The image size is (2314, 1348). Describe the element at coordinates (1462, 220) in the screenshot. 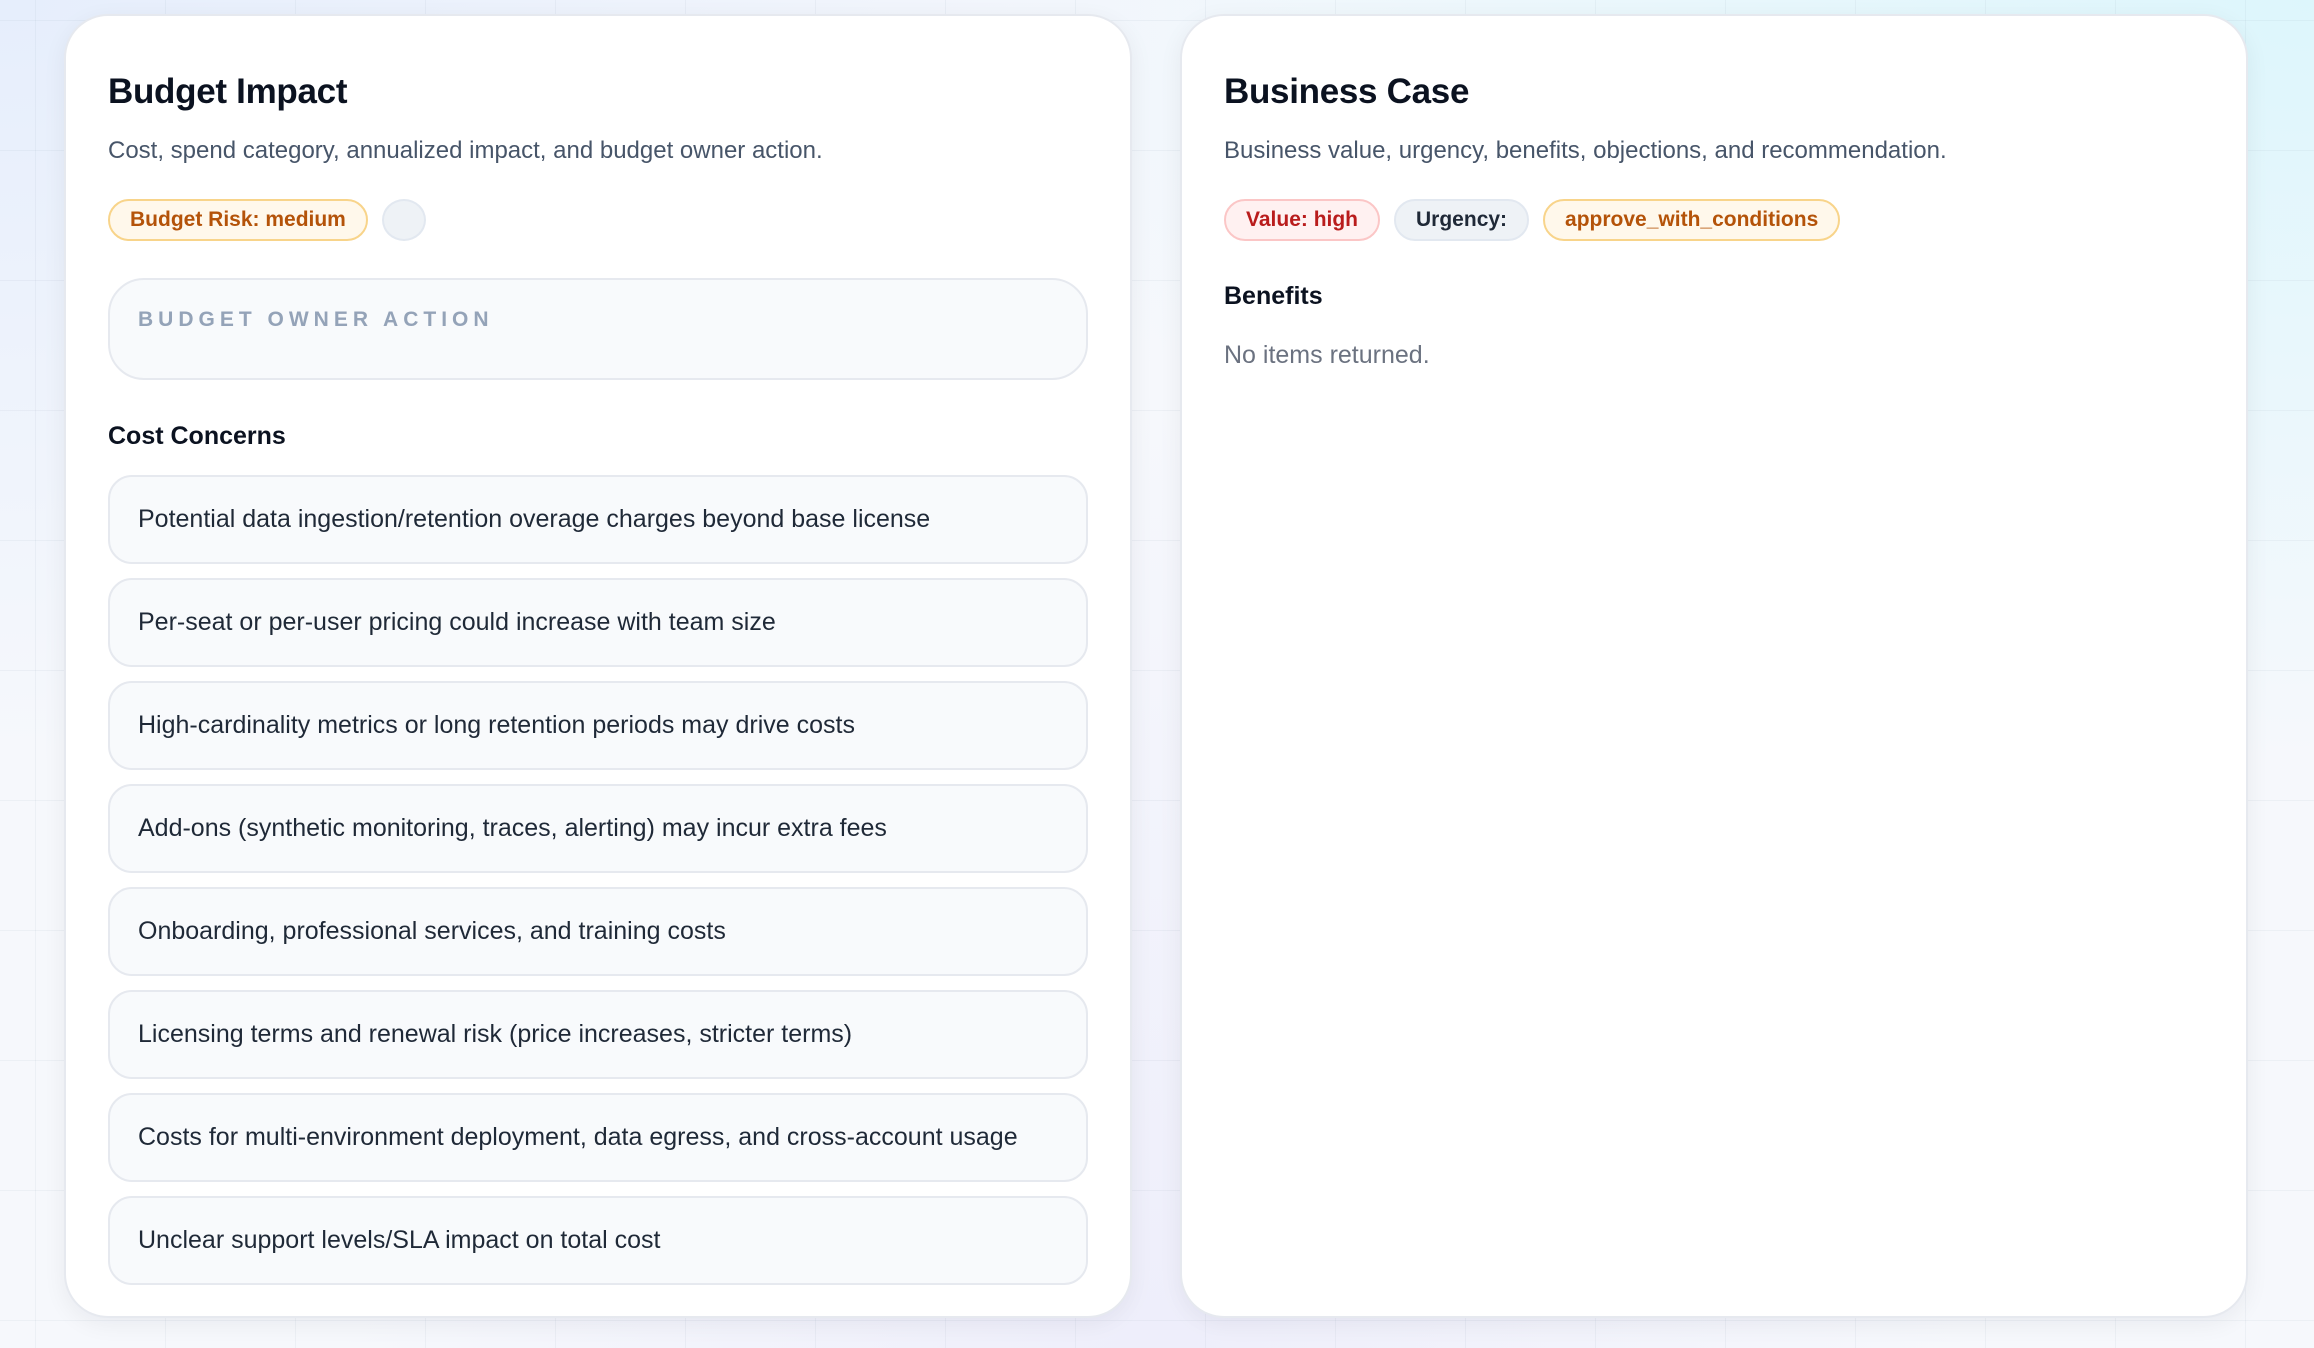

I see `urgency-badge: Urgency:` at that location.